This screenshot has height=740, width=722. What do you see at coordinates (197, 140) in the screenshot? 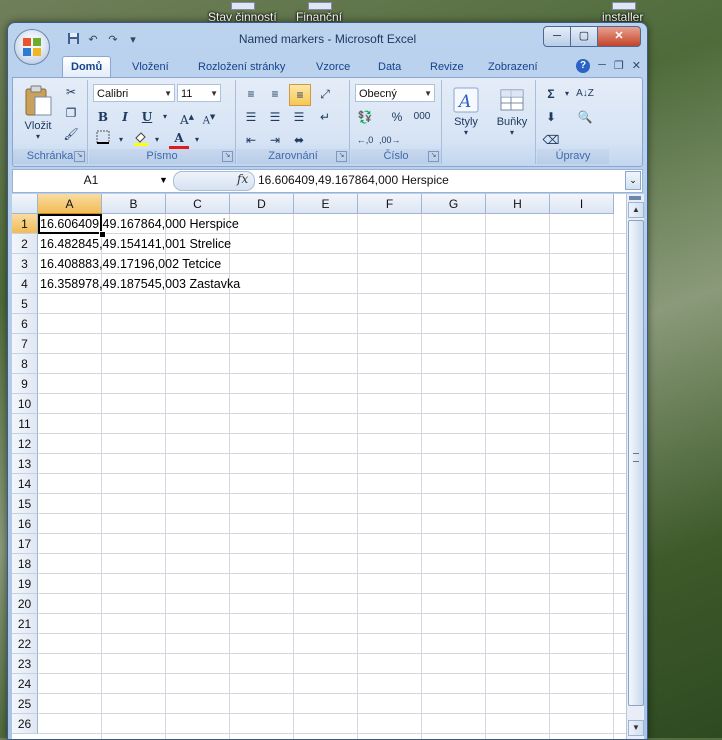
I see `font-color-dropdown-icon: ▾` at bounding box center [197, 140].